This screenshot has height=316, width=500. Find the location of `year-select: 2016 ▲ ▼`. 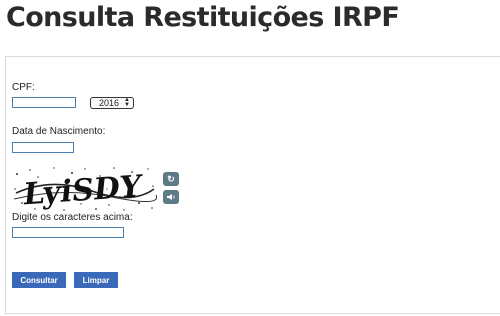

year-select: 2016 ▲ ▼ is located at coordinates (112, 103).